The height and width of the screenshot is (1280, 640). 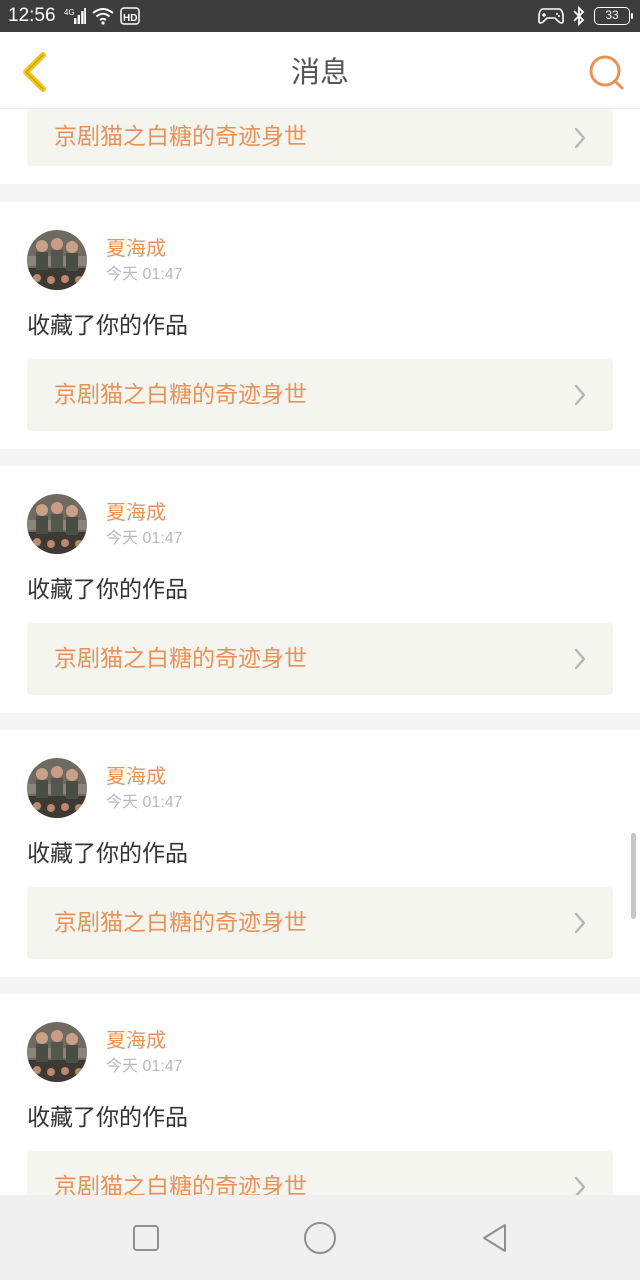 I want to click on search-button, so click(x=606, y=72).